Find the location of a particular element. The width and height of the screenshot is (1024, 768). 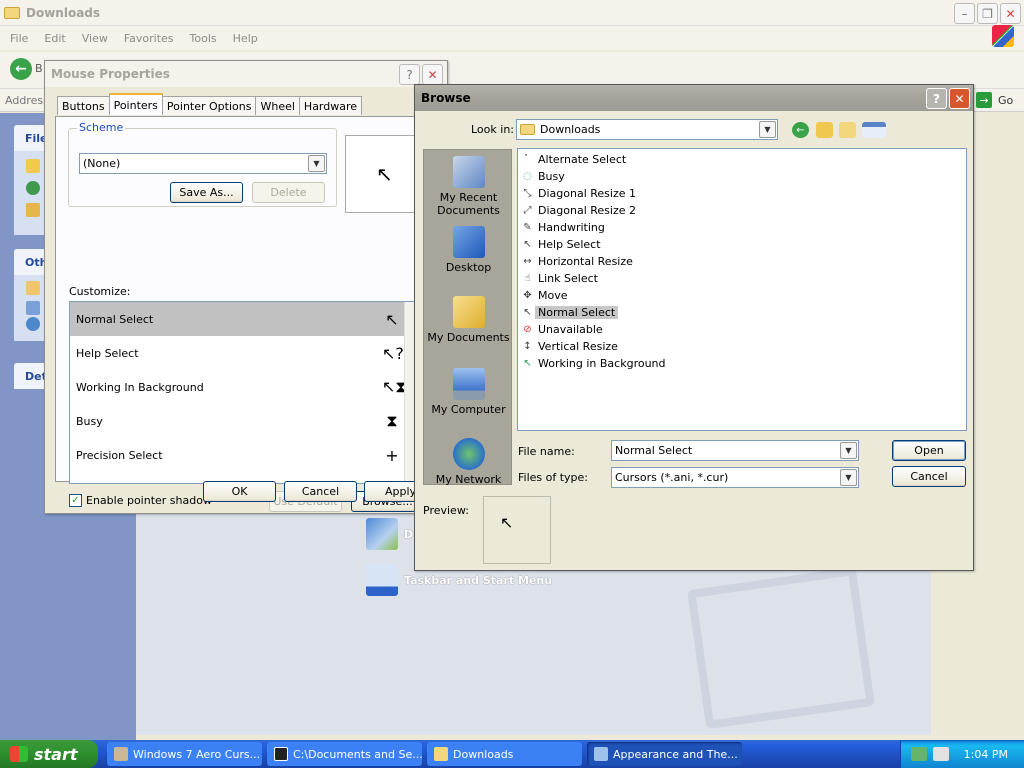

cursor-row-busy: Busy ⧗ is located at coordinates (243, 421).